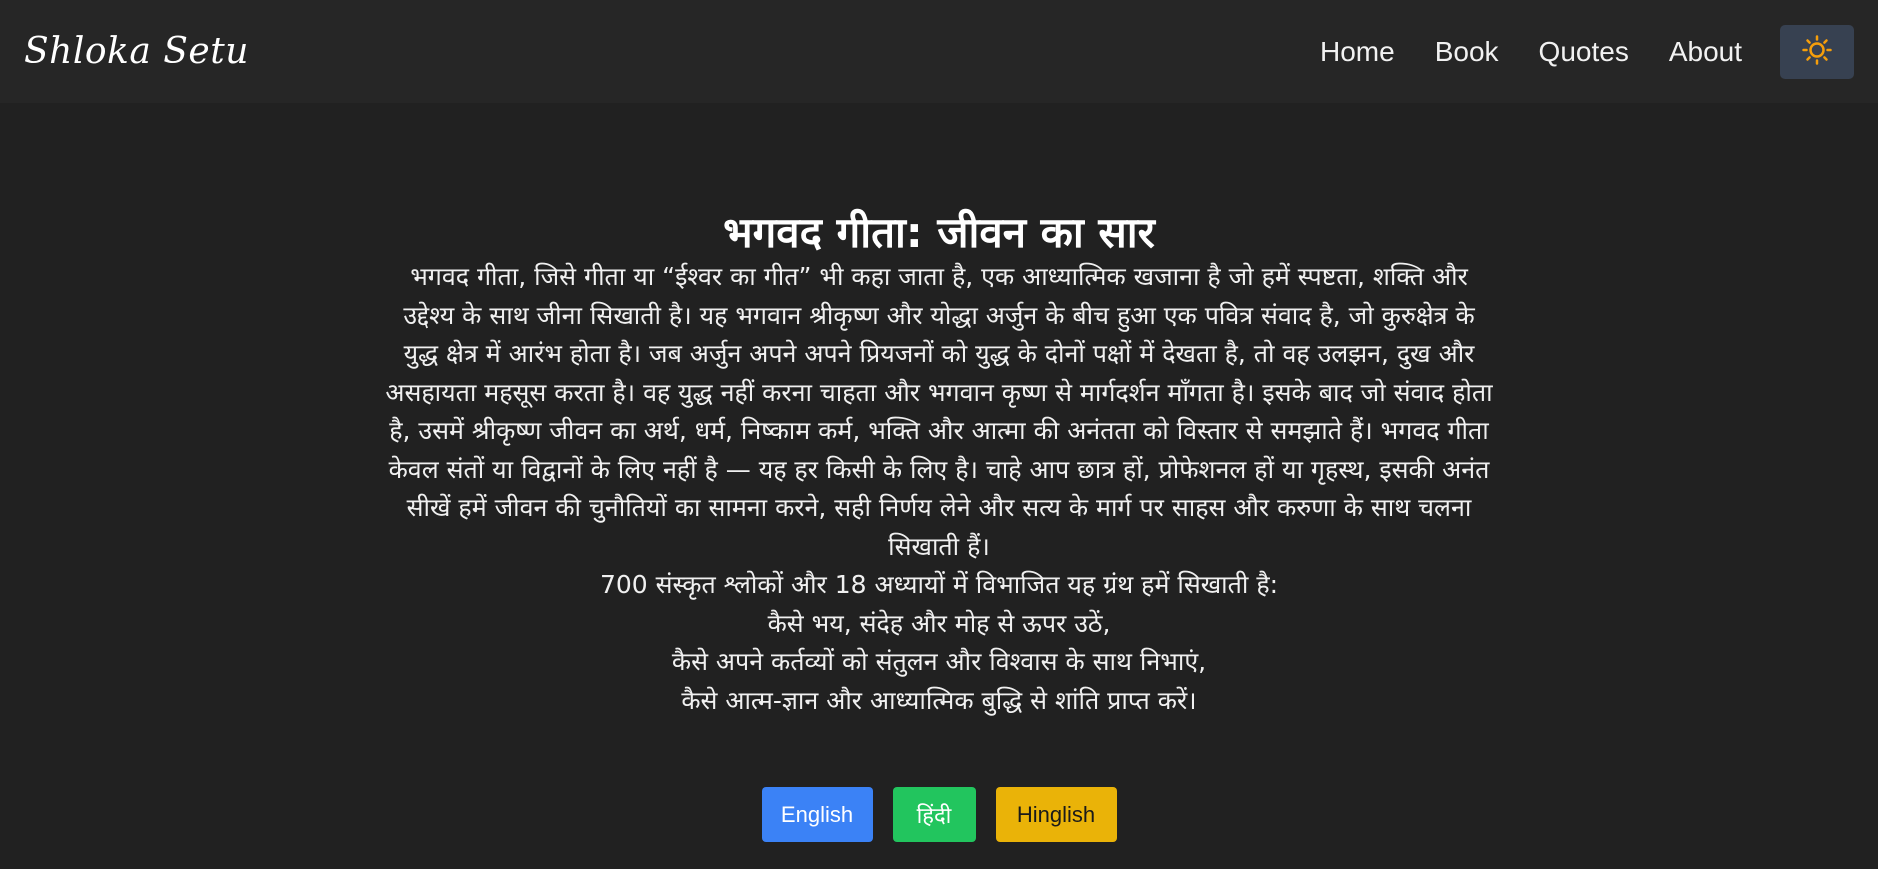 Image resolution: width=1878 pixels, height=869 pixels. I want to click on hindi-button: हिंदी, so click(934, 814).